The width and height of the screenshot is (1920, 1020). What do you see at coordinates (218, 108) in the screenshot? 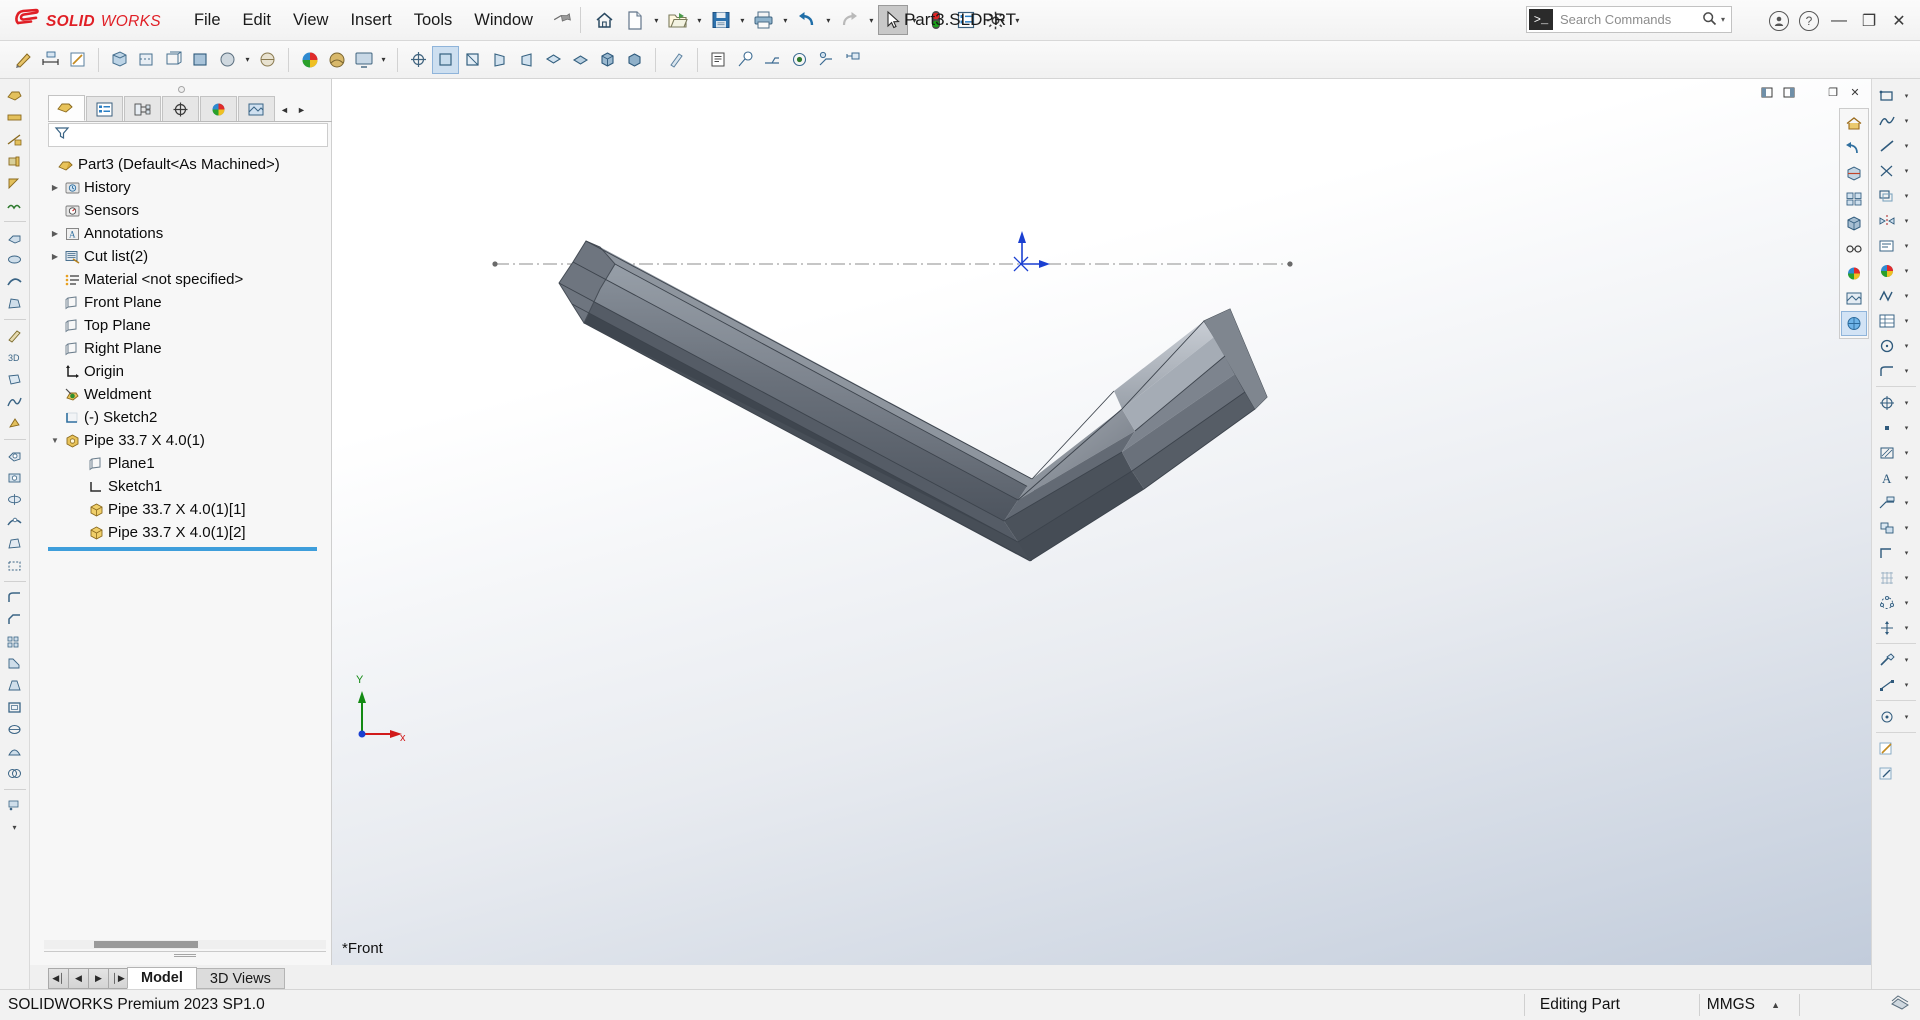
I see `display-manager-tab` at bounding box center [218, 108].